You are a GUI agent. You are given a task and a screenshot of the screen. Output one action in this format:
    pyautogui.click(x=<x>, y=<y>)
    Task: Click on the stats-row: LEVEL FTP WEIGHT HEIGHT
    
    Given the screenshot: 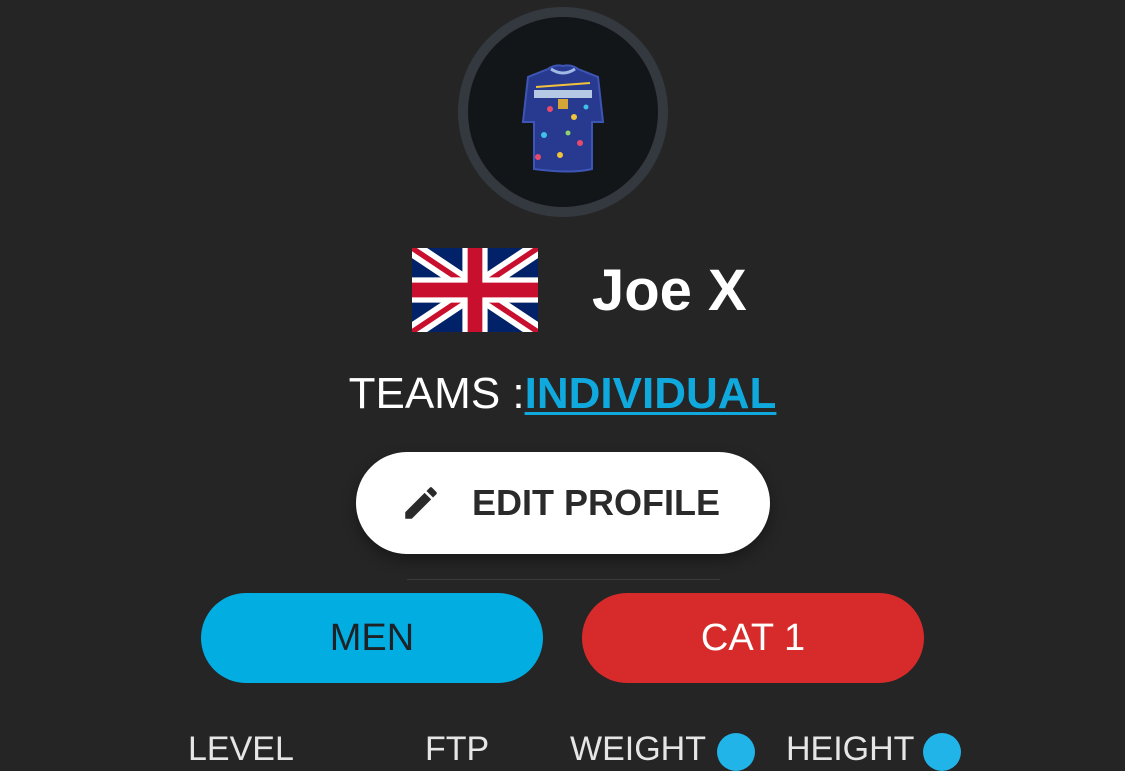 What is the action you would take?
    pyautogui.click(x=562, y=750)
    